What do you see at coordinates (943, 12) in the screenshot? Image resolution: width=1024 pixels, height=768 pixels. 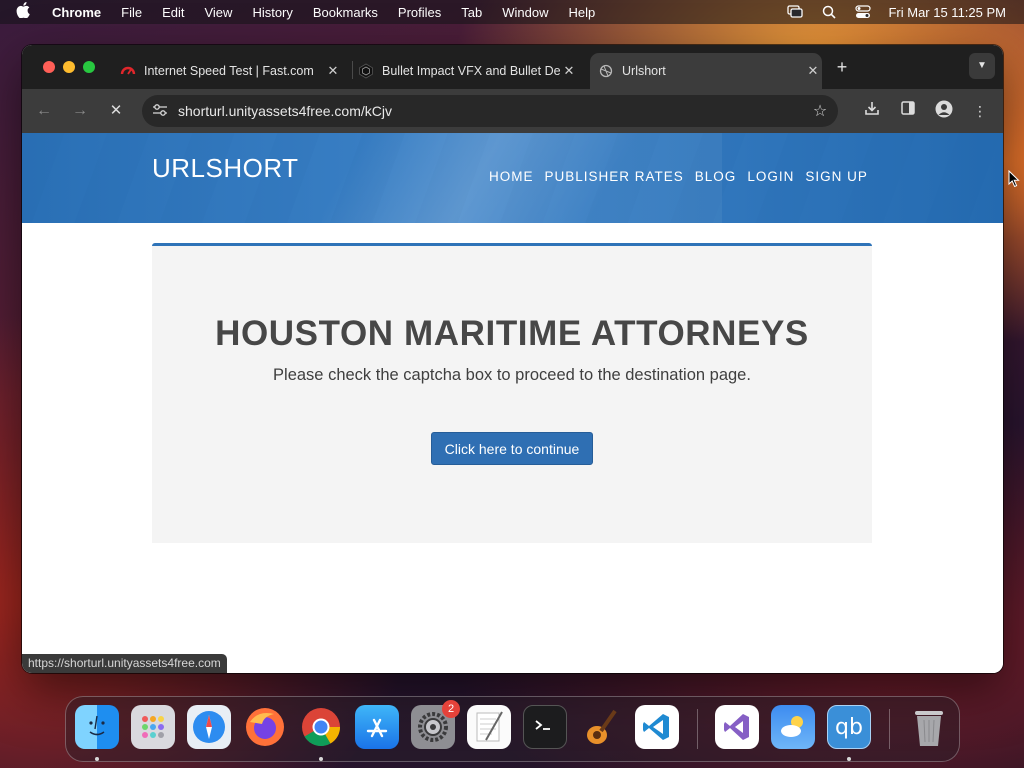 I see `menu-clock: Fri Mar 15 11:25 PM` at bounding box center [943, 12].